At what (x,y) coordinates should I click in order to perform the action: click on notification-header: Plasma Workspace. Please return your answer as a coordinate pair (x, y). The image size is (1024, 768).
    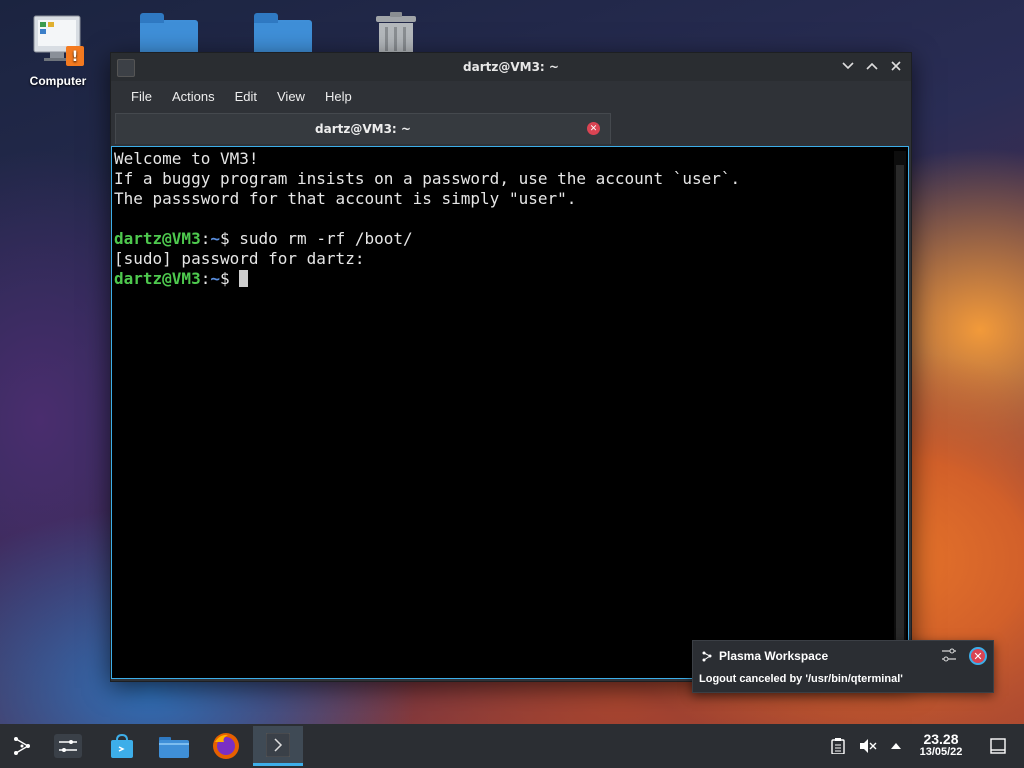
    Looking at the image, I should click on (764, 656).